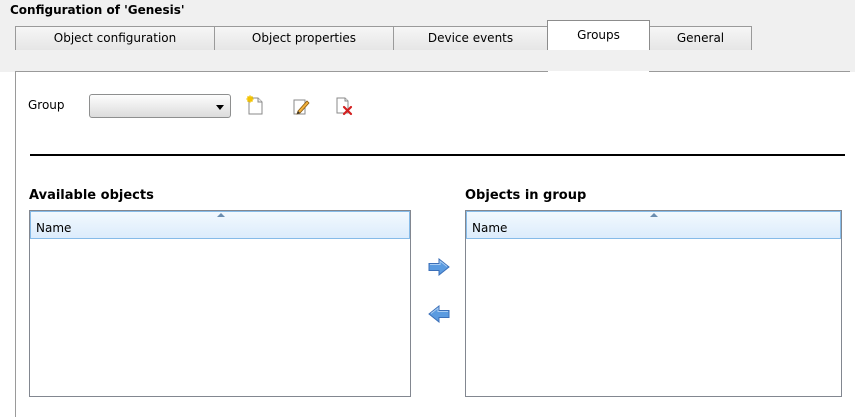 Image resolution: width=855 pixels, height=417 pixels. Describe the element at coordinates (301, 106) in the screenshot. I see `edit-group-icon` at that location.